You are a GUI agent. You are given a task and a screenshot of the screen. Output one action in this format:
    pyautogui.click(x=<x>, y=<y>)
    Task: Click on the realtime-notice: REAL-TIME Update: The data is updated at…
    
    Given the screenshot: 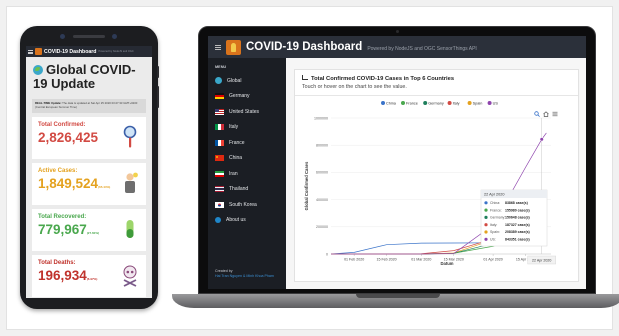 What is the action you would take?
    pyautogui.click(x=89, y=106)
    